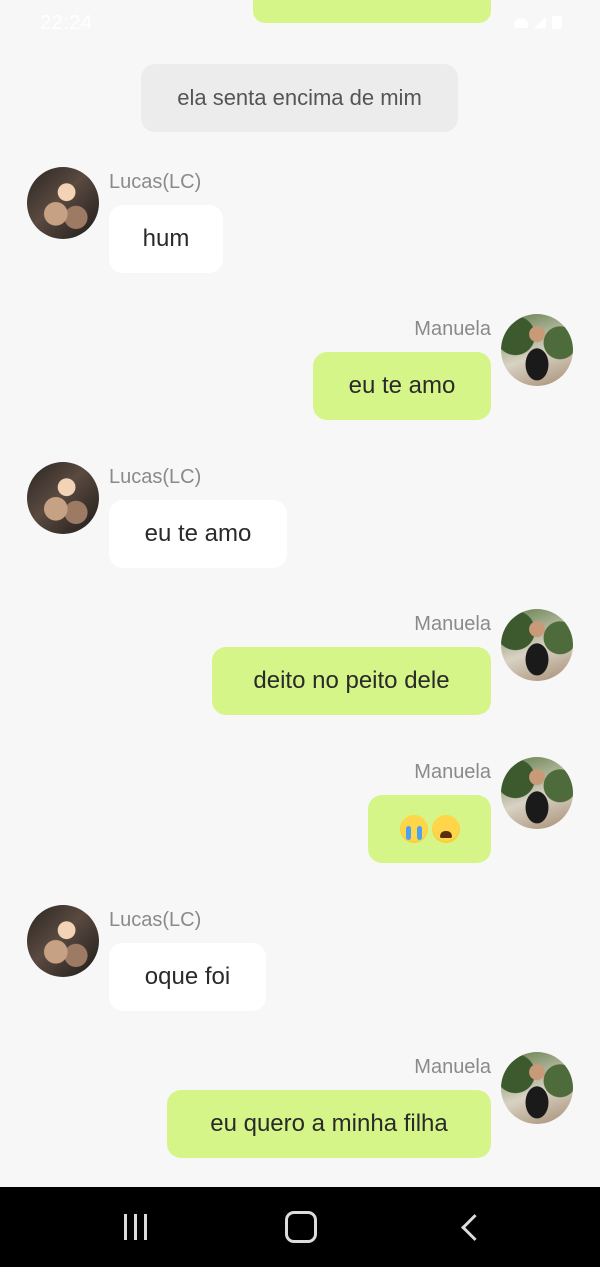  I want to click on previous-outgoing-bubble, so click(372, 11).